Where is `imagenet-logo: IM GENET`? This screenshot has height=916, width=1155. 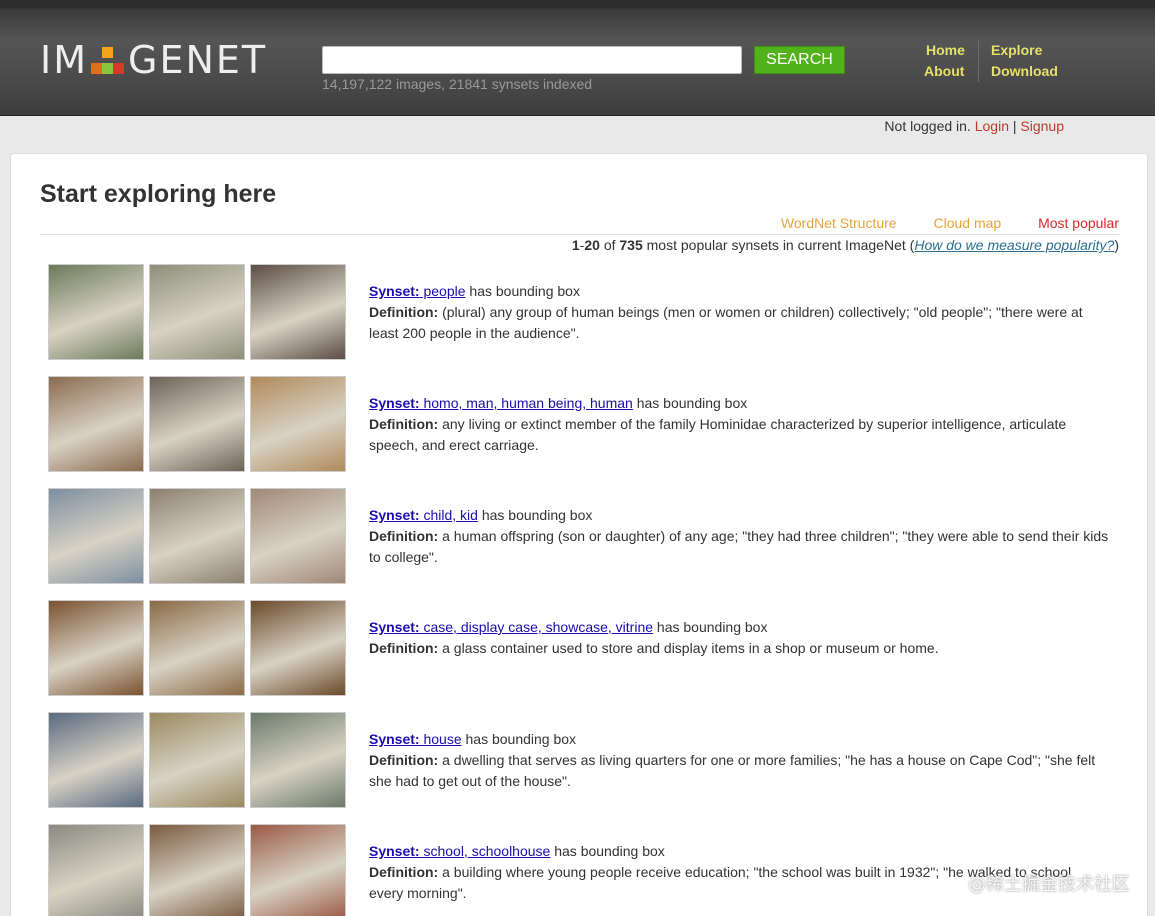
imagenet-logo: IM GENET is located at coordinates (154, 60).